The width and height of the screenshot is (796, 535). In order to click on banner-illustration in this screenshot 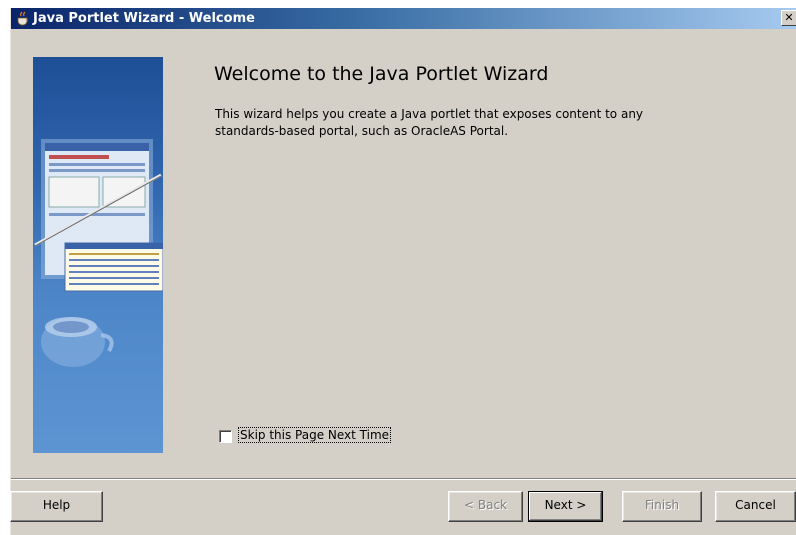, I will do `click(98, 253)`.